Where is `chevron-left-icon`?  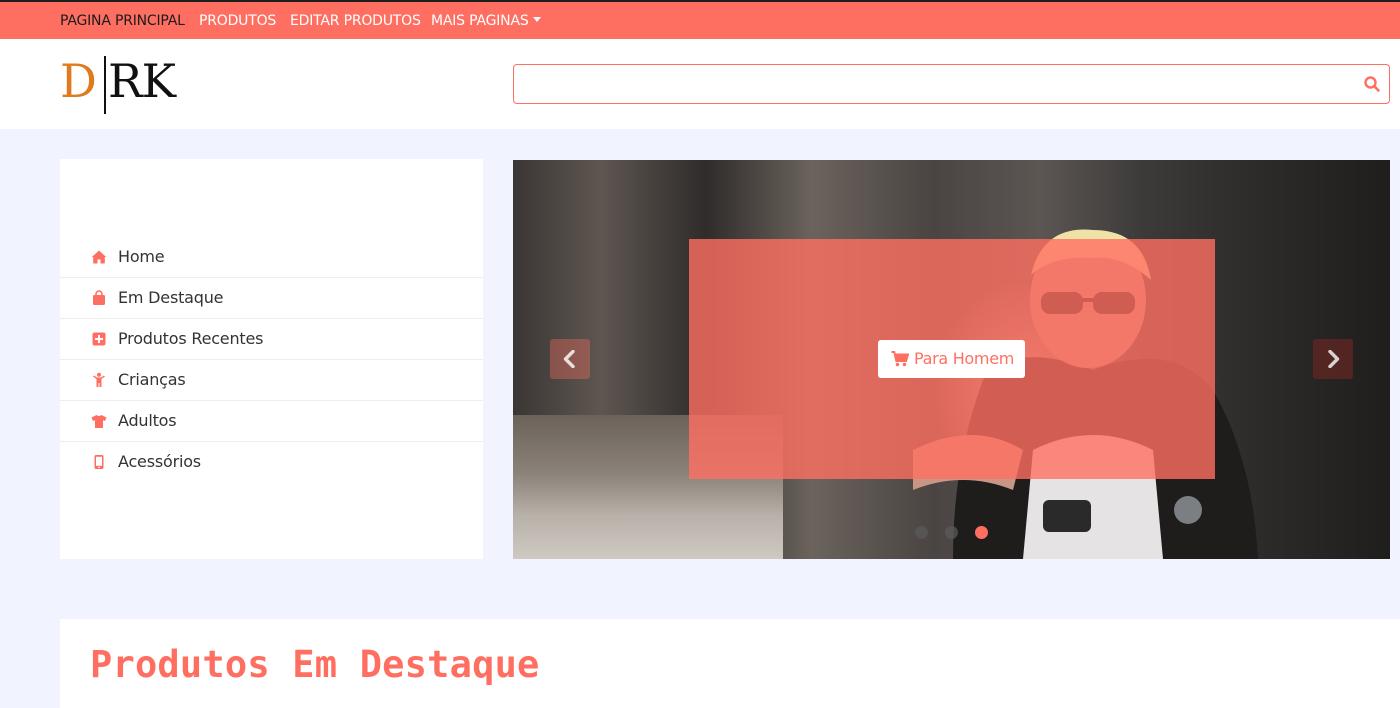 chevron-left-icon is located at coordinates (569, 359).